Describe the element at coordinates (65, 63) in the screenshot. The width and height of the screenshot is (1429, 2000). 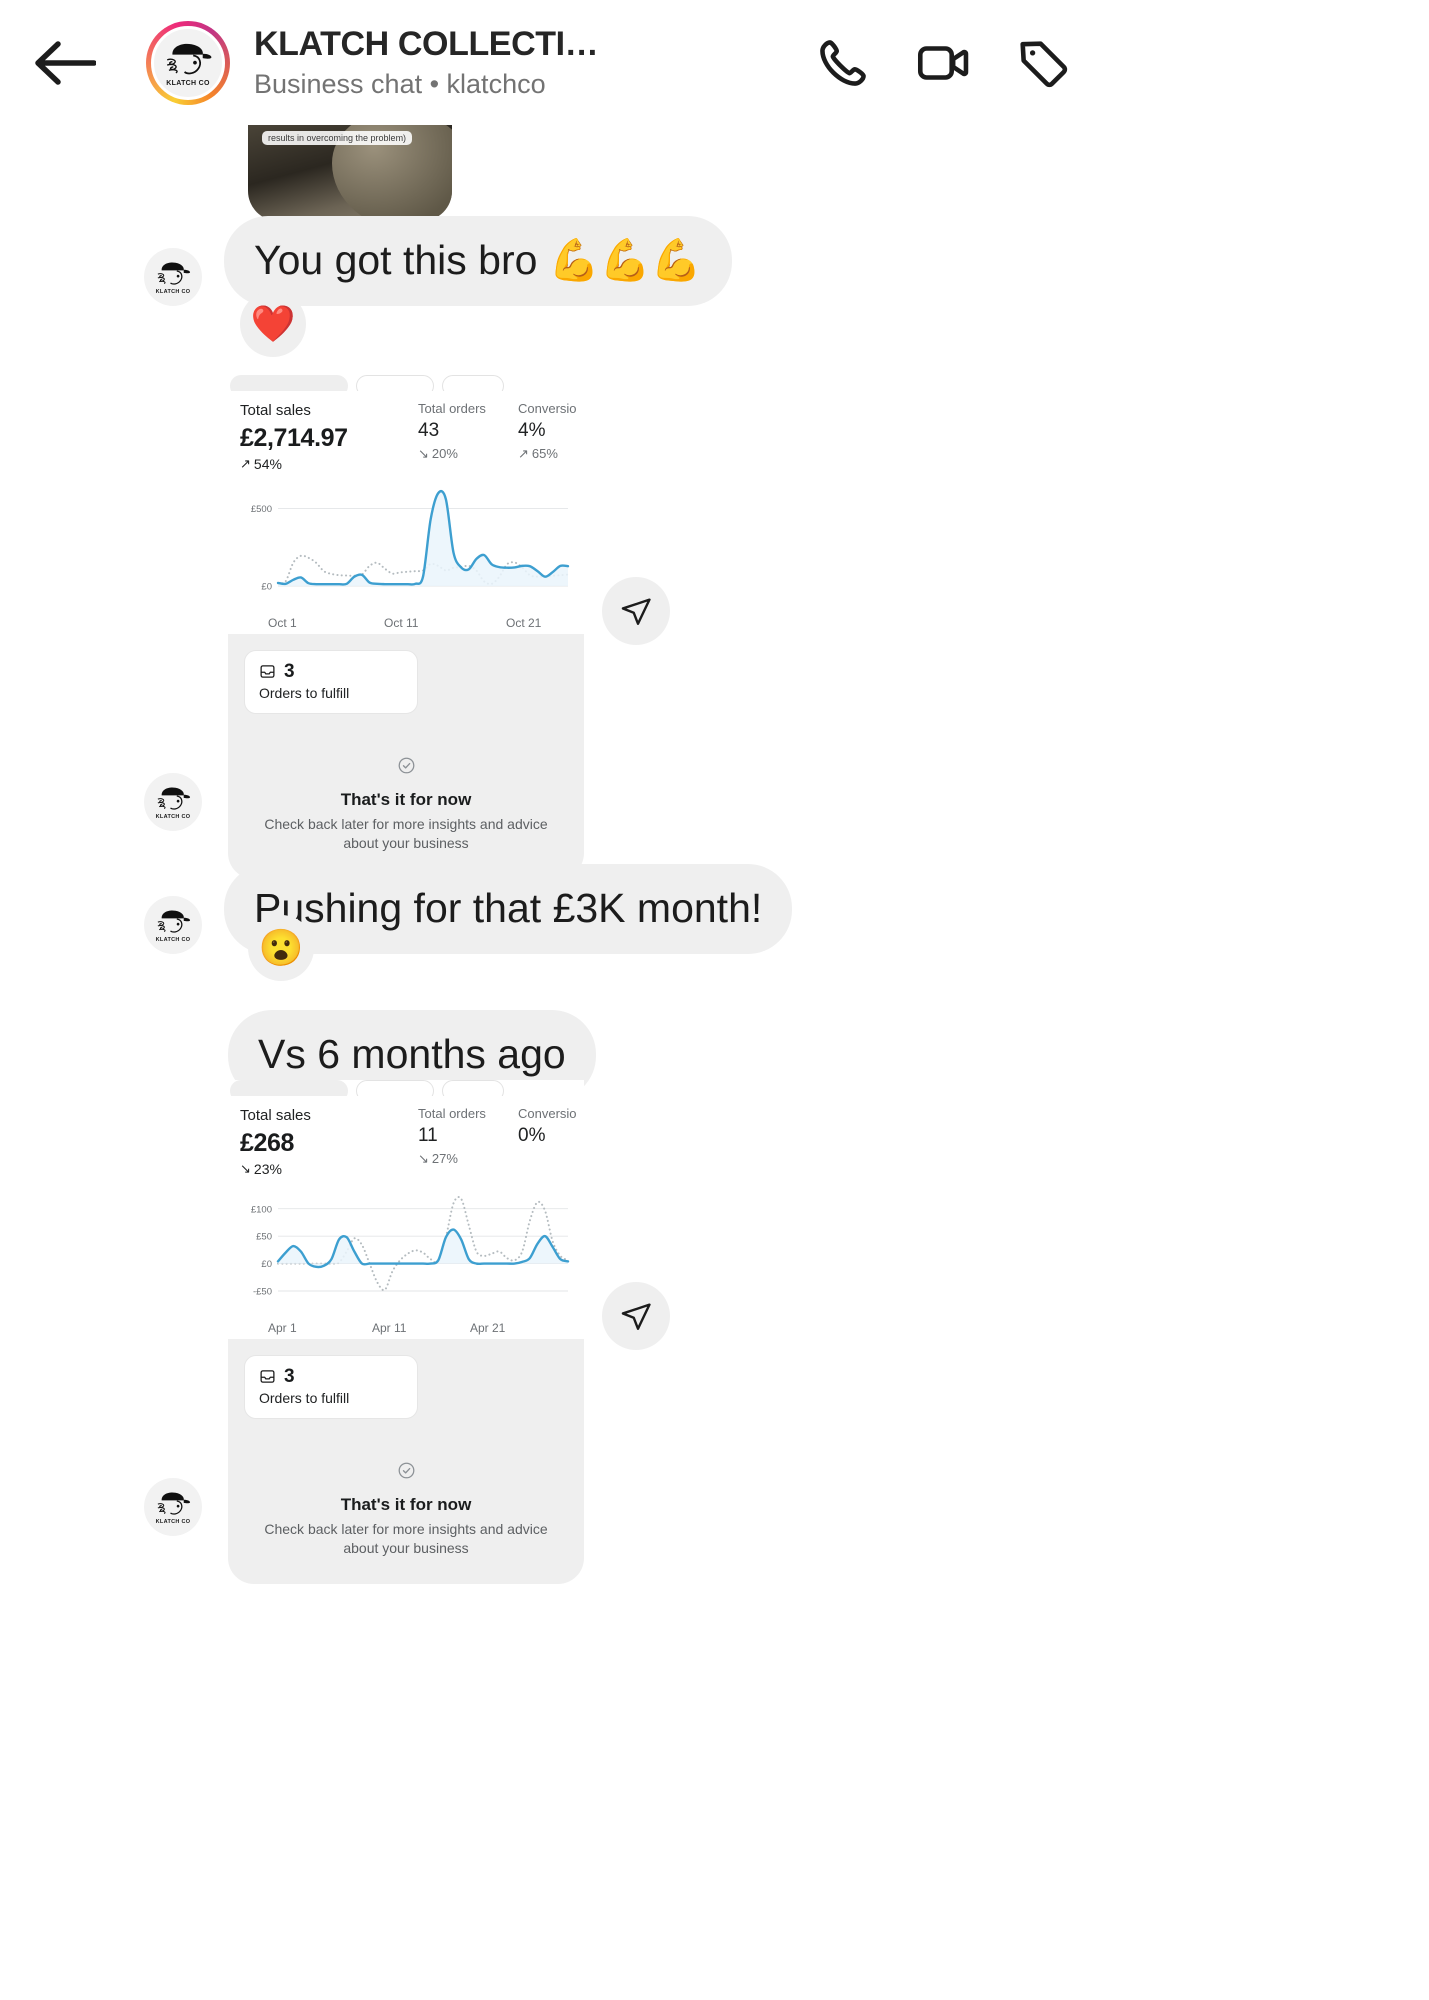
I see `back-button` at that location.